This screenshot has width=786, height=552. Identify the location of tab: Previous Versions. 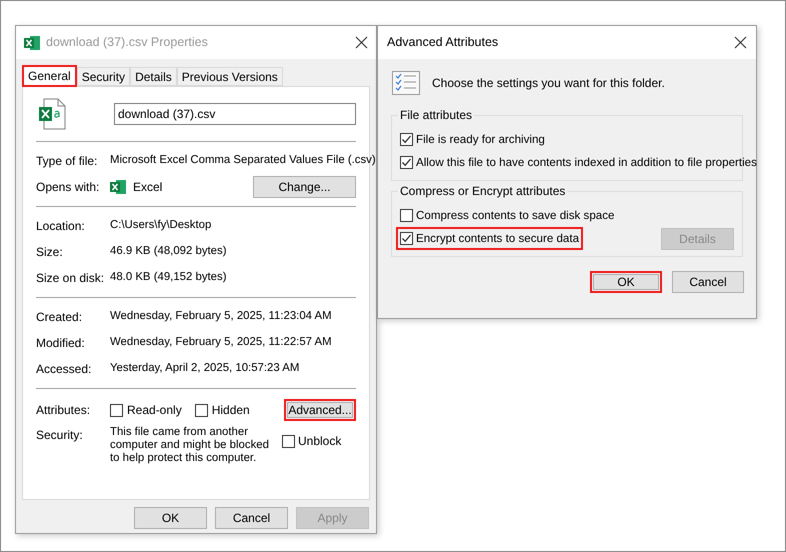
(229, 76).